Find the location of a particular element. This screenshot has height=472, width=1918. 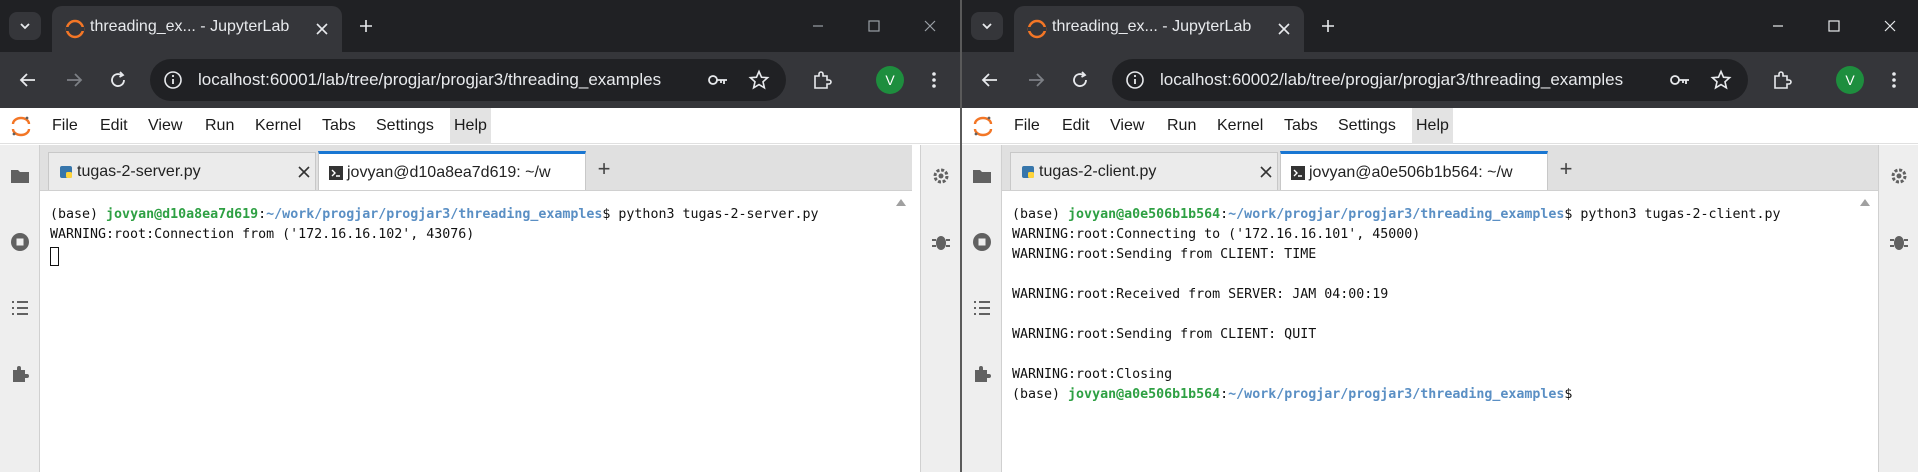

tab-server-file: tugas-2-server.py is located at coordinates (182, 171).